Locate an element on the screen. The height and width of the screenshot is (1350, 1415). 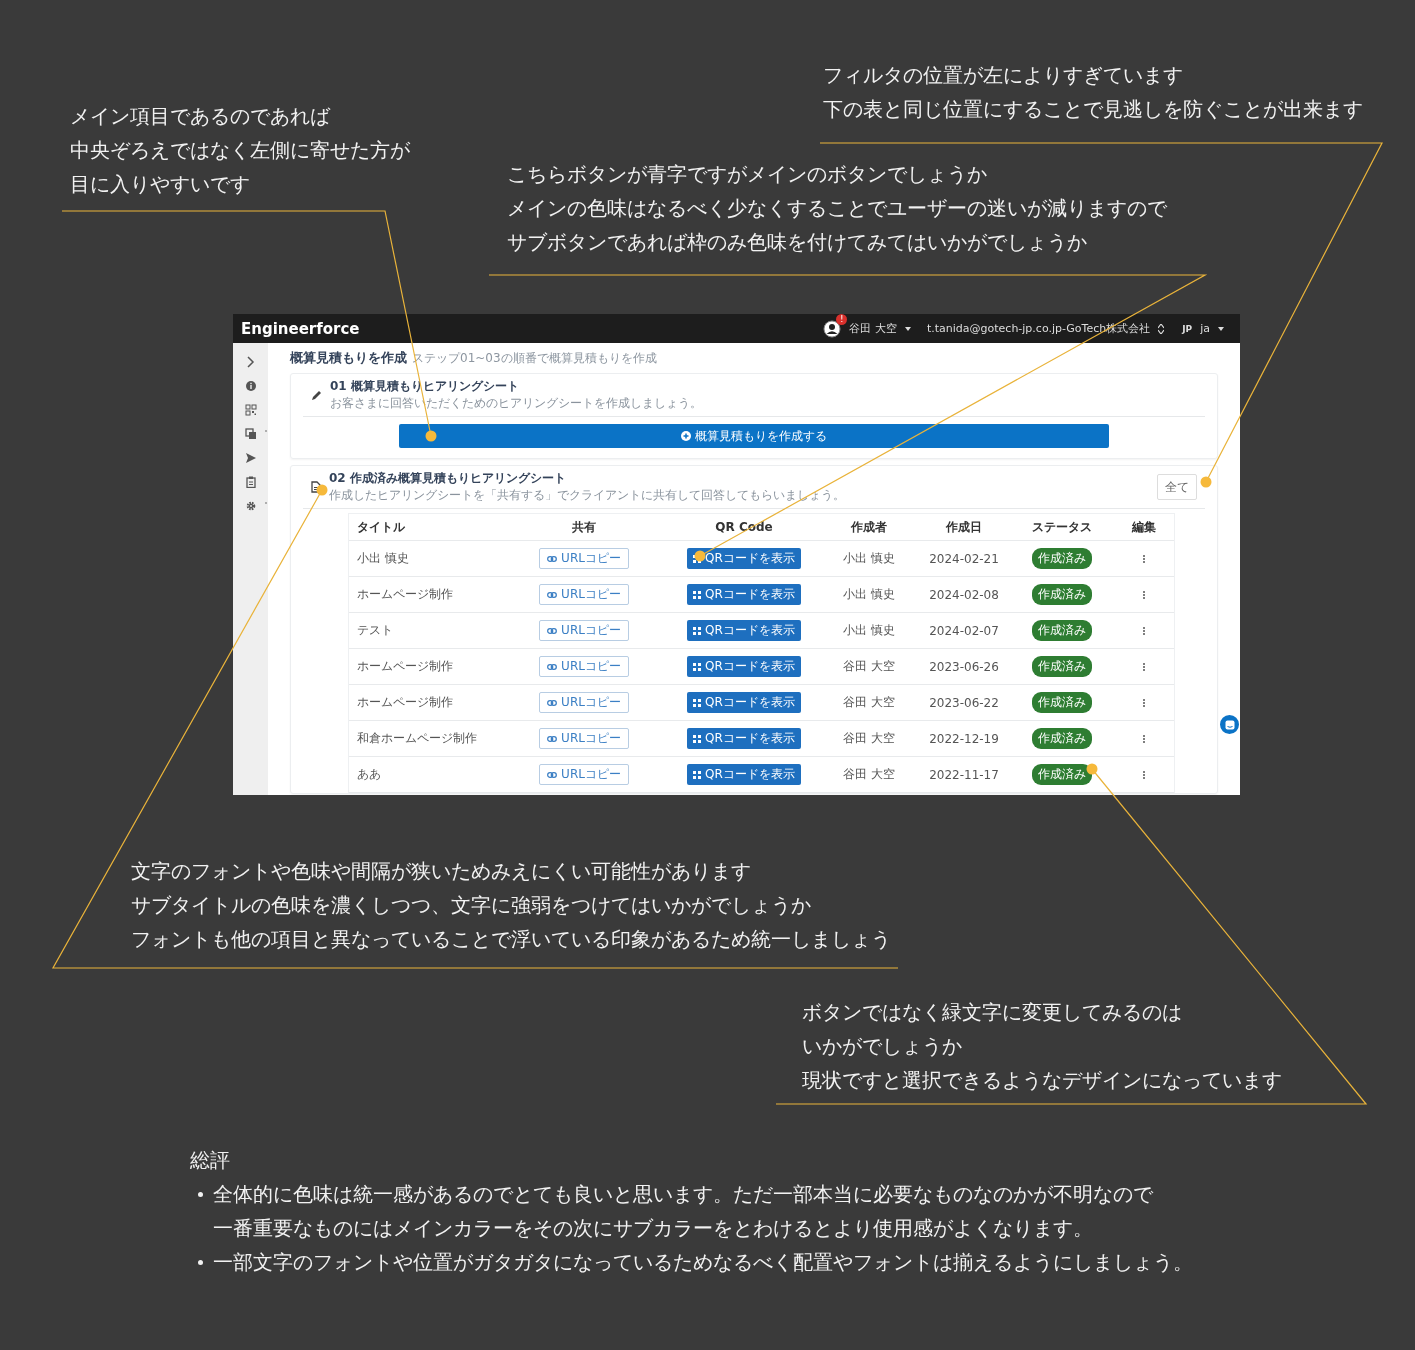
table-cell-text: 2023-06-22 is located at coordinates (964, 702).